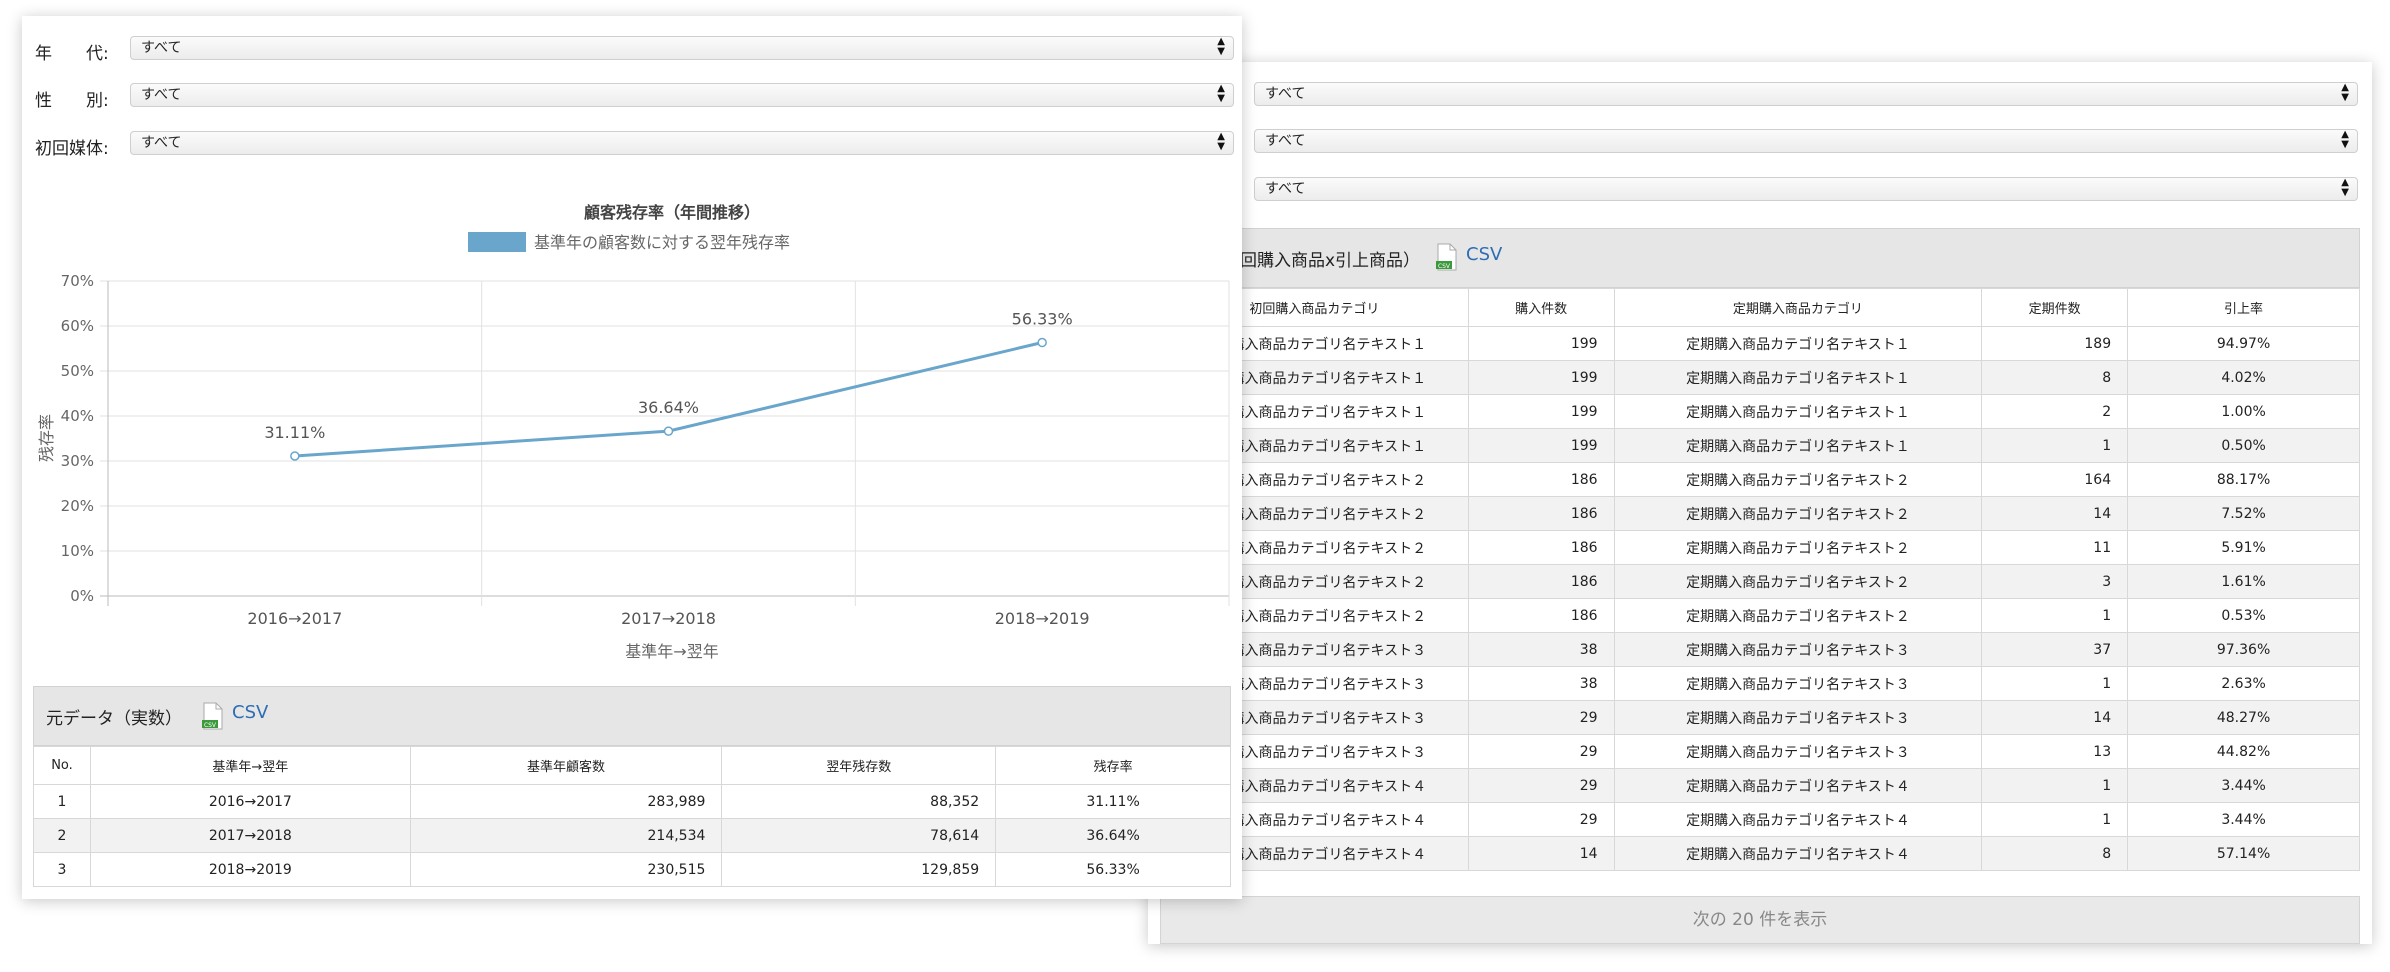 Image resolution: width=2390 pixels, height=972 pixels. I want to click on data-label: 36.64%, so click(668, 407).